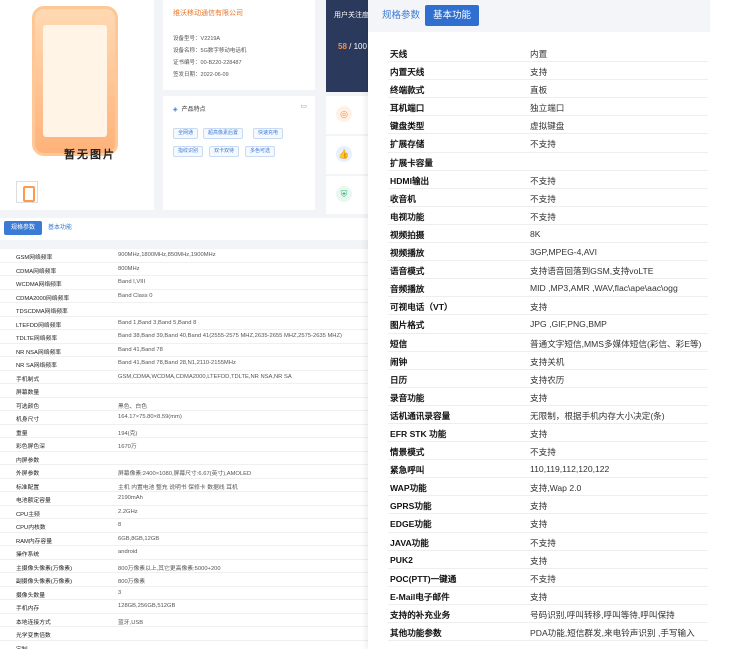 The width and height of the screenshot is (750, 649). What do you see at coordinates (548, 89) in the screenshot?
I see `table-row: 终端款式 直板` at bounding box center [548, 89].